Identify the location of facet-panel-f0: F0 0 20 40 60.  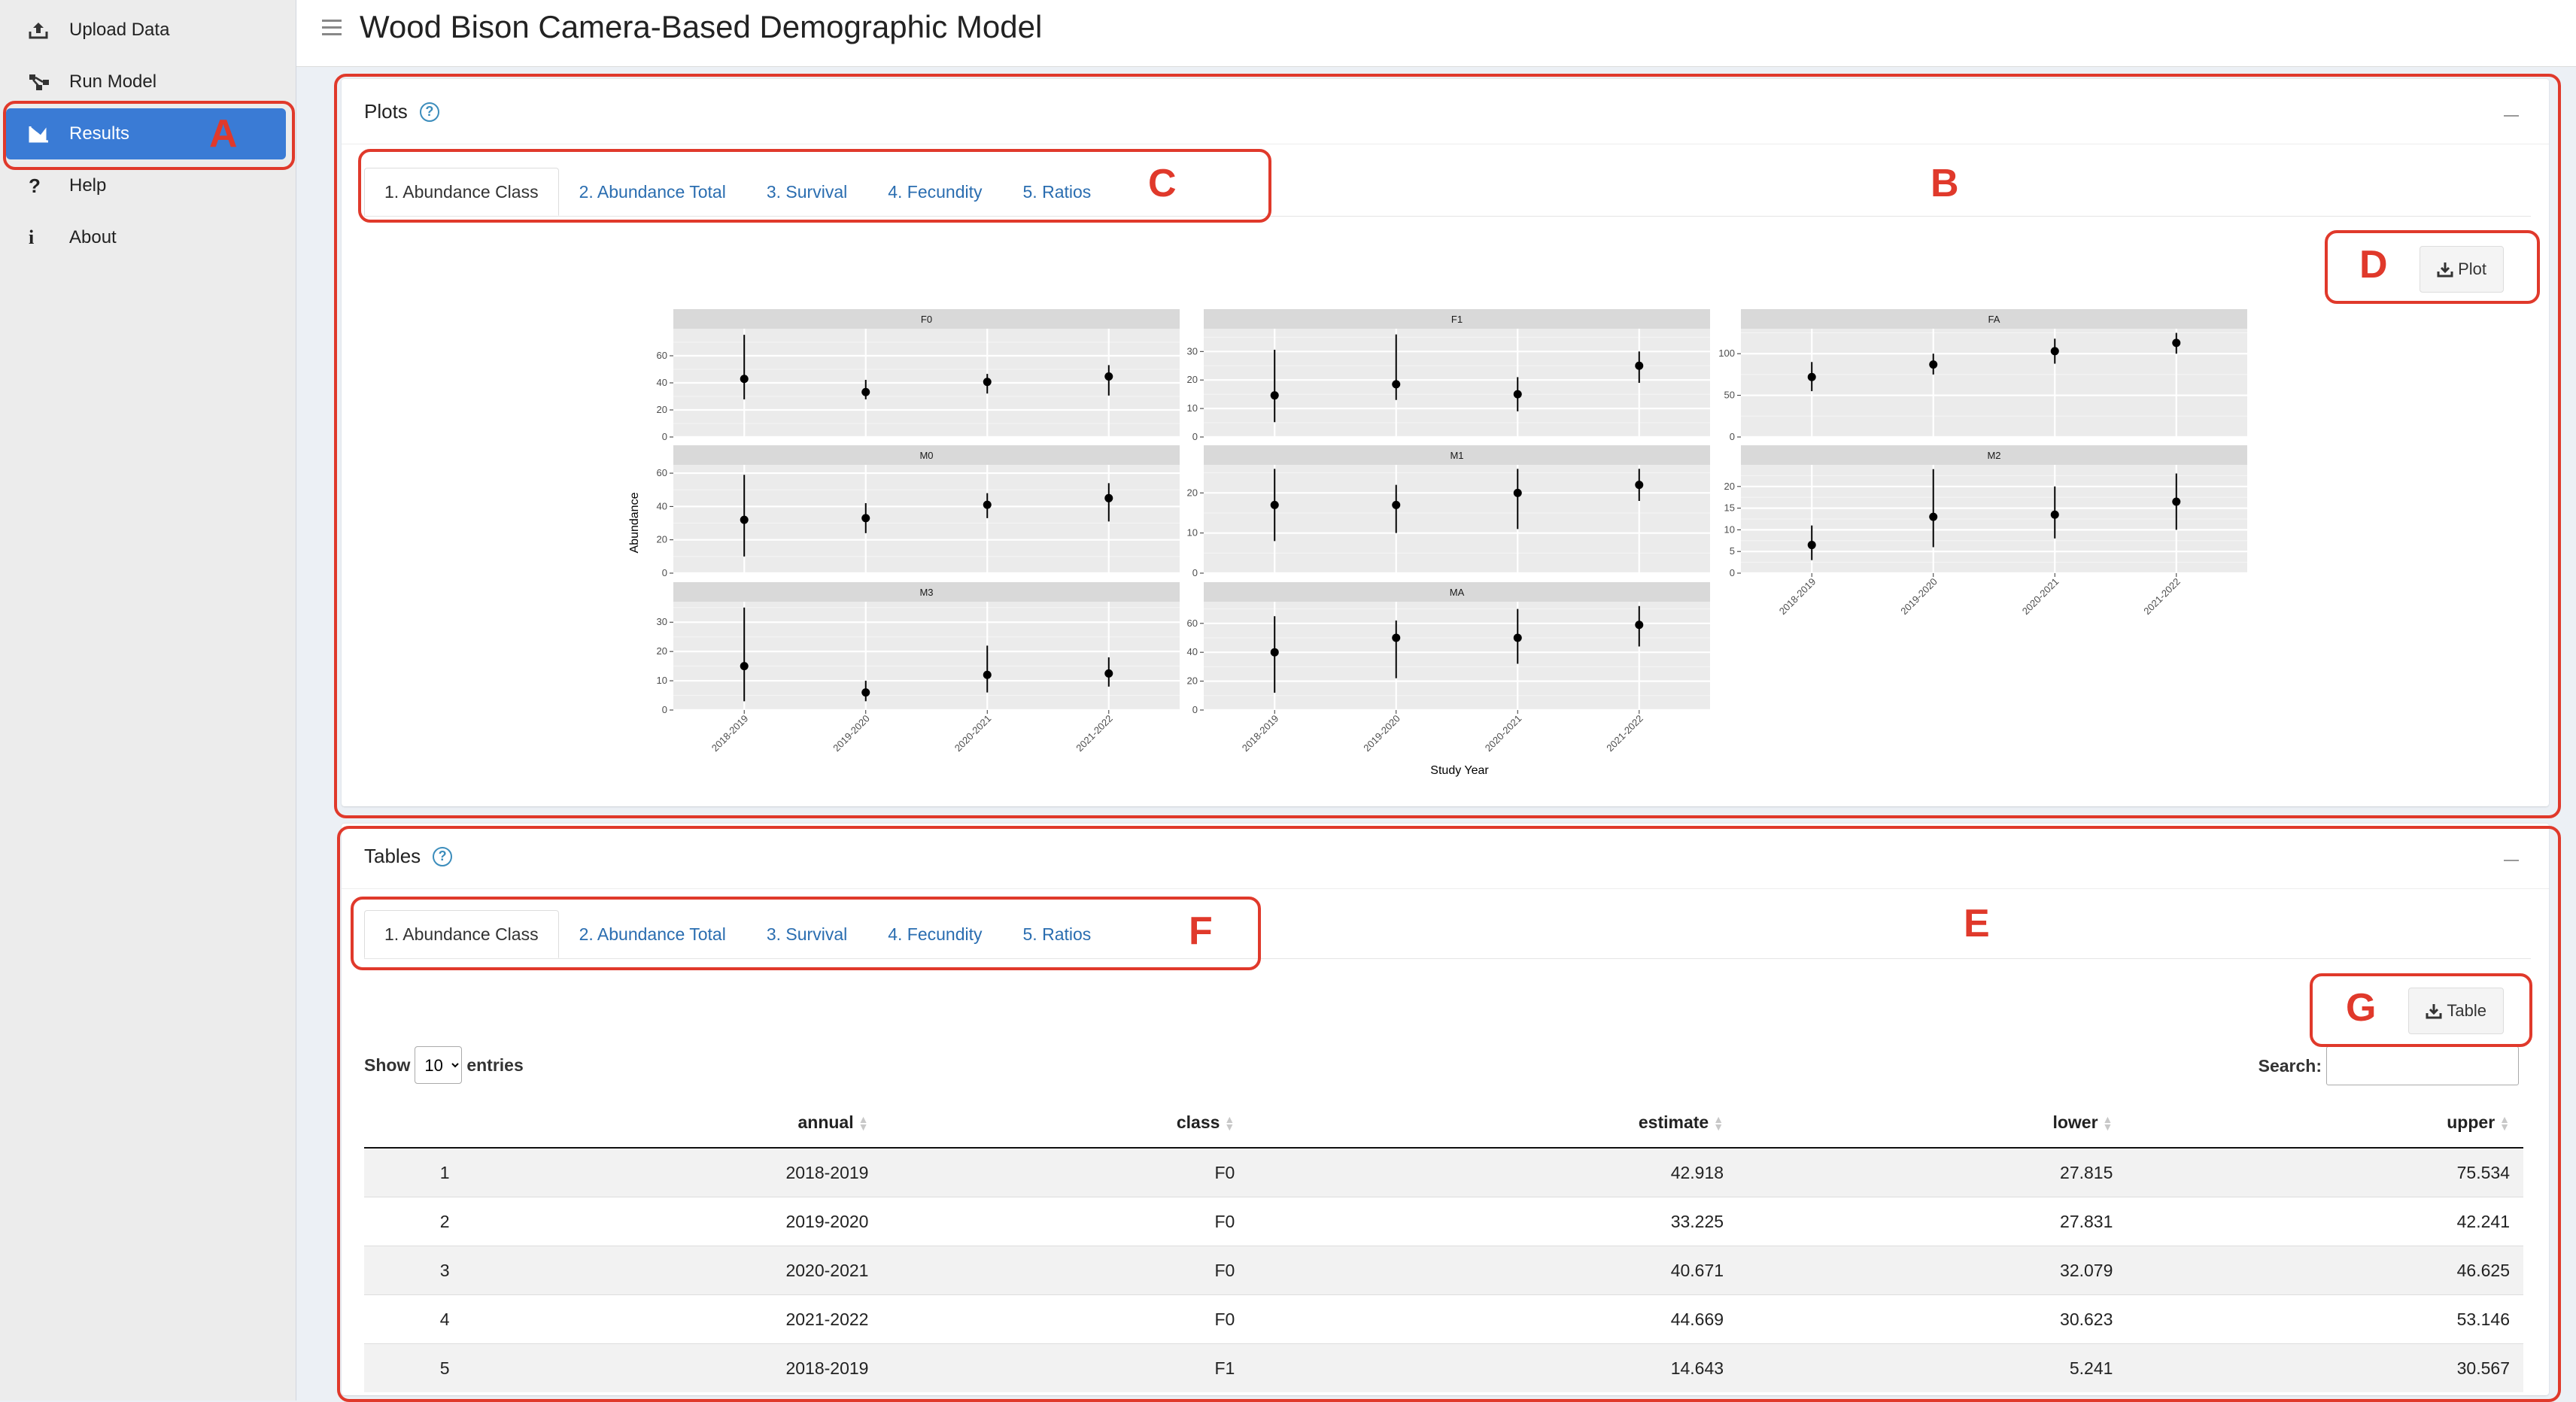
(918, 376).